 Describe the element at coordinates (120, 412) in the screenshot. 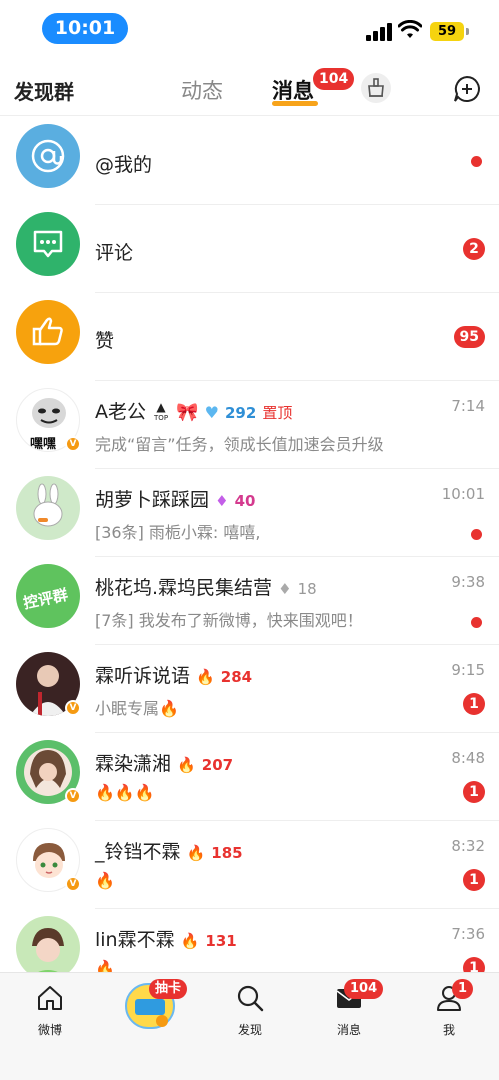

I see `conversation-name-text: A老公` at that location.